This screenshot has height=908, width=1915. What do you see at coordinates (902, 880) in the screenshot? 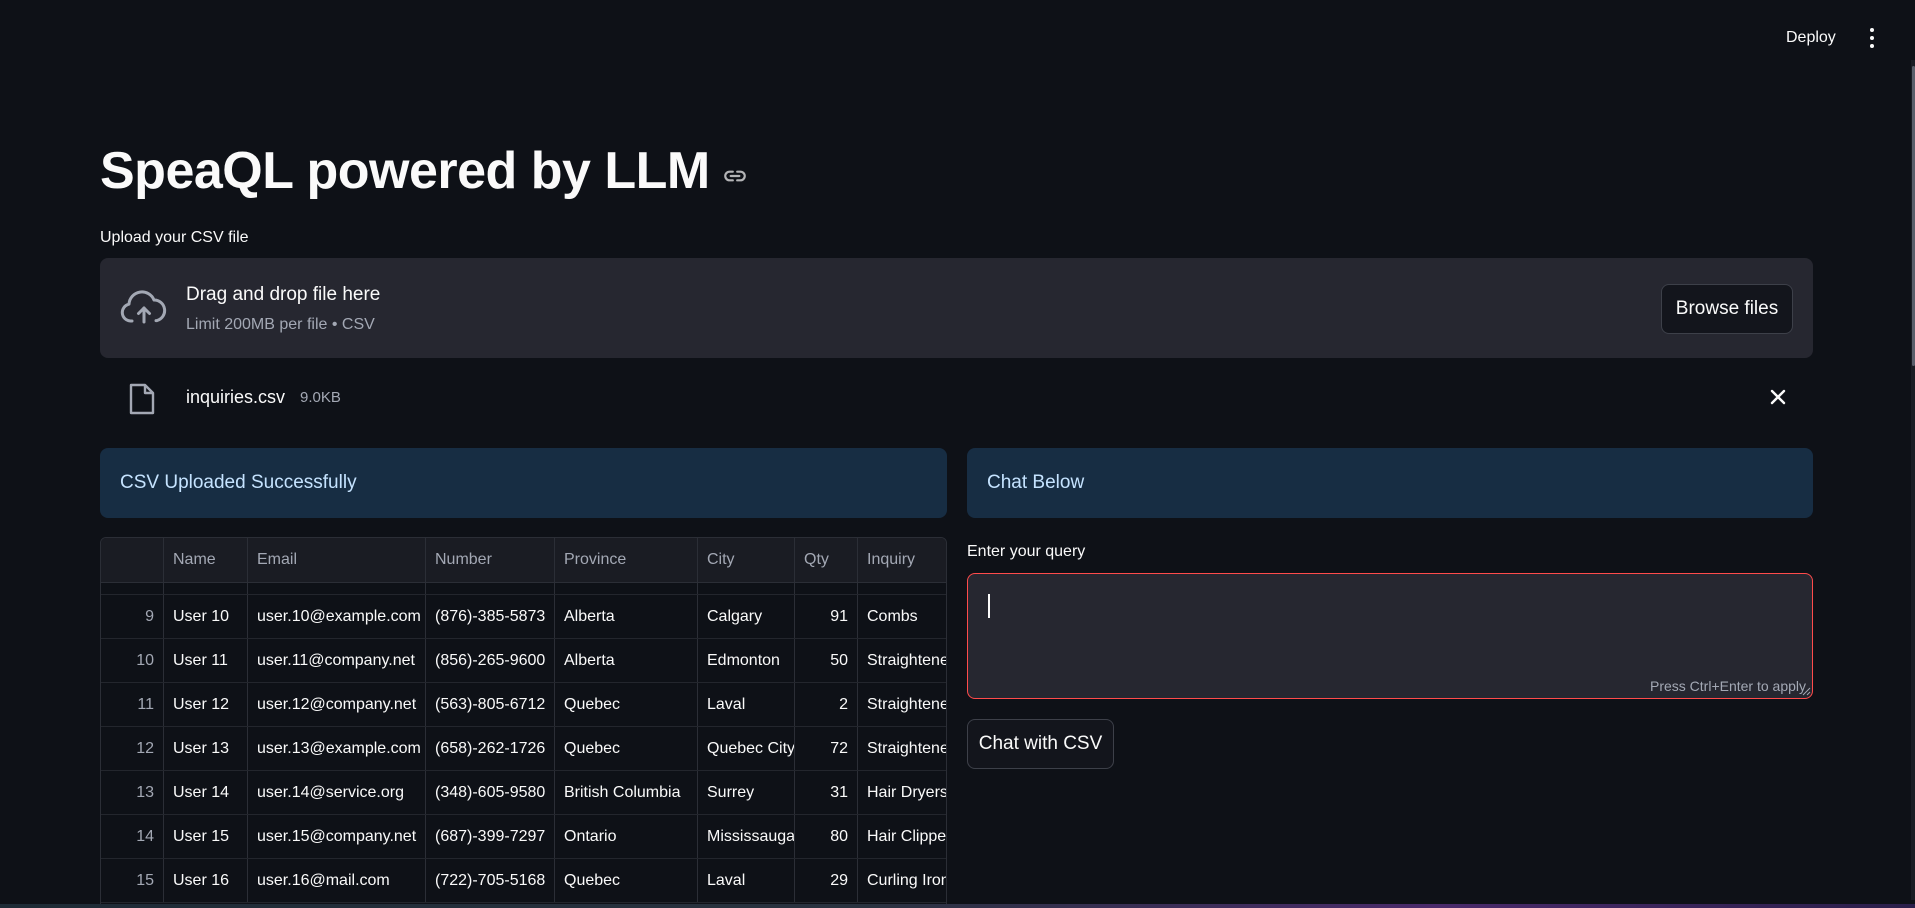
I see `table-cell-inquiry: Curling Iron` at bounding box center [902, 880].